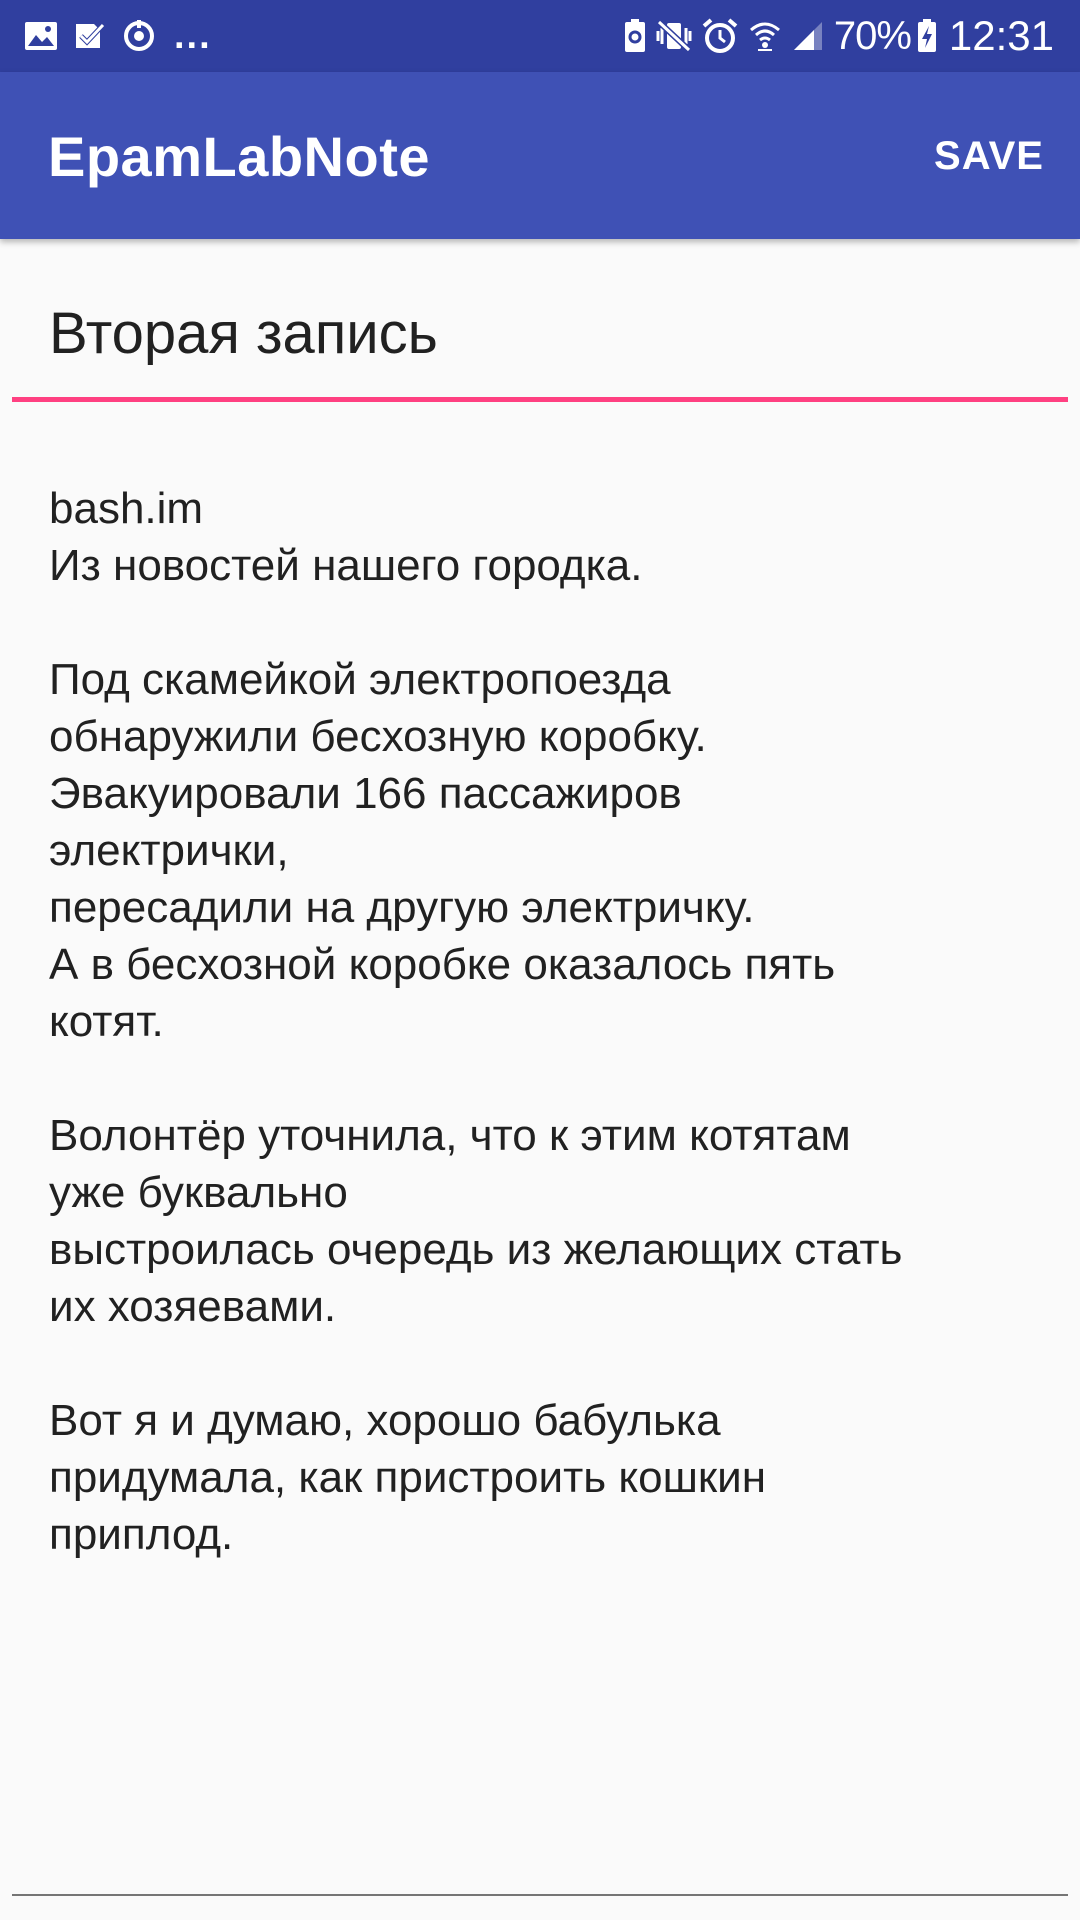 The image size is (1080, 1920). I want to click on alarm-icon, so click(720, 36).